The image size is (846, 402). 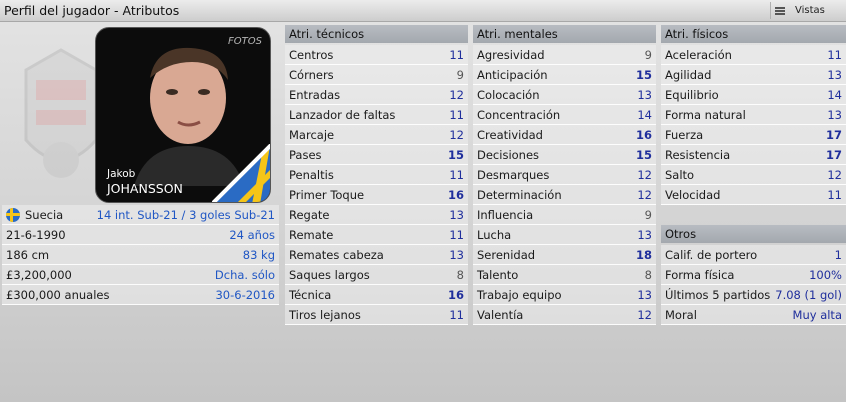 I want to click on mental-attribute-label: Talento, so click(x=498, y=274).